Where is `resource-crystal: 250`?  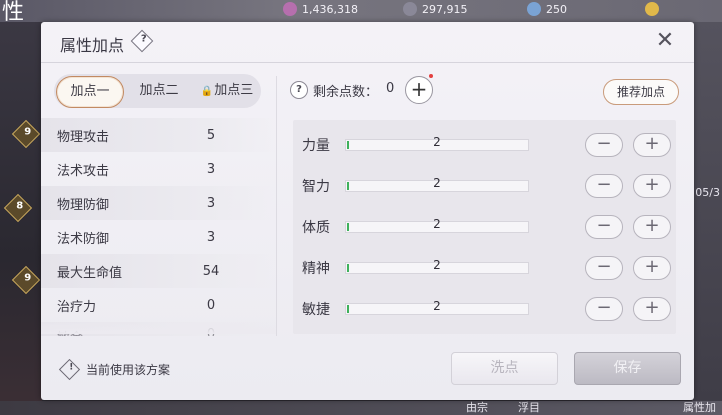 resource-crystal: 250 is located at coordinates (547, 9).